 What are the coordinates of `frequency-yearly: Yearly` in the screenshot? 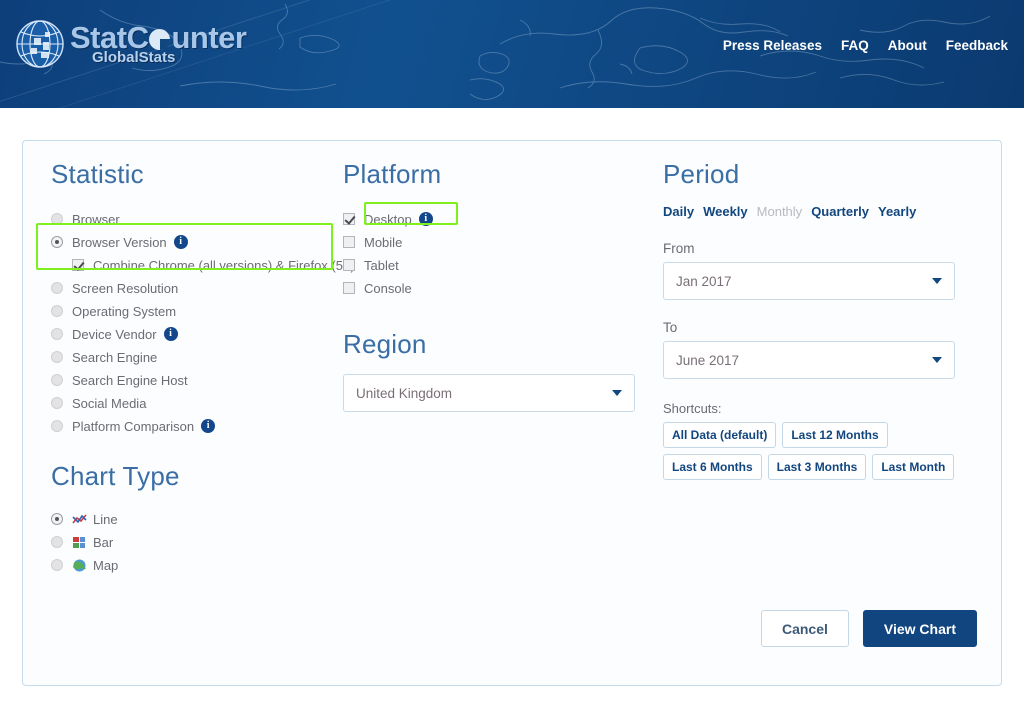 It's located at (897, 211).